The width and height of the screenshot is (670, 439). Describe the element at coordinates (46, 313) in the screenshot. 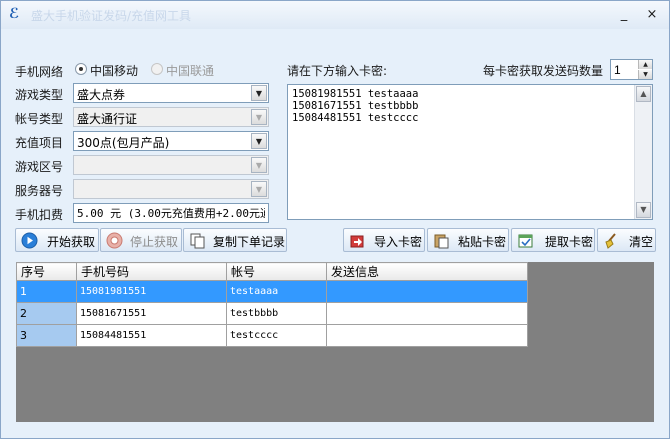

I see `row-index: 2` at that location.